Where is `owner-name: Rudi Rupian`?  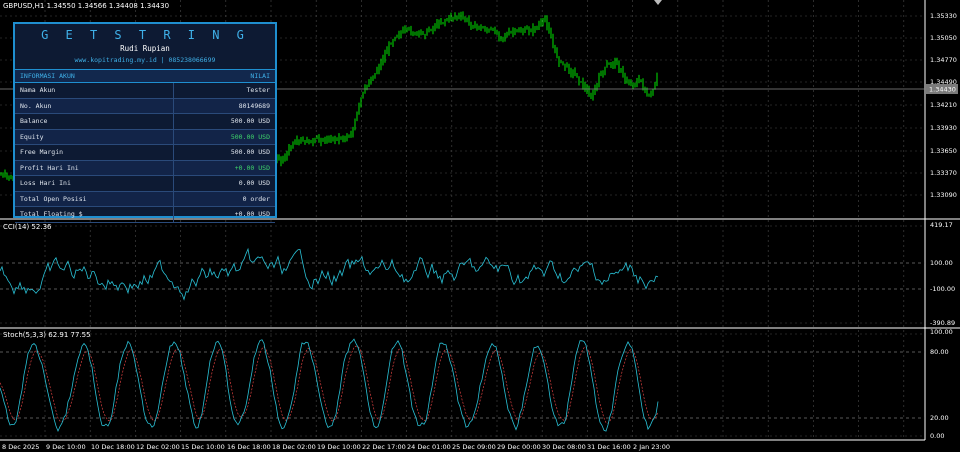
owner-name: Rudi Rupian is located at coordinates (145, 48).